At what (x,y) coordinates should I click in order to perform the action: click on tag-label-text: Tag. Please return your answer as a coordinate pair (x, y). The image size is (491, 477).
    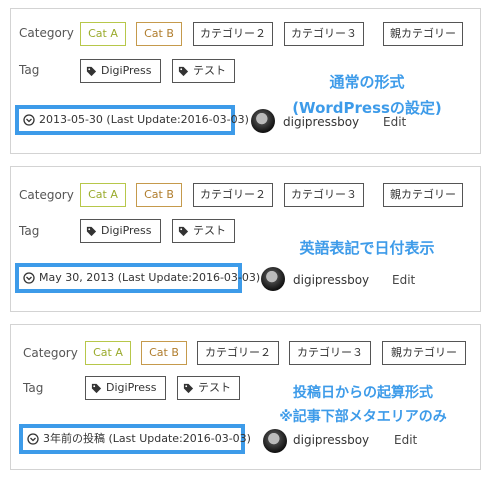
    Looking at the image, I should click on (29, 70).